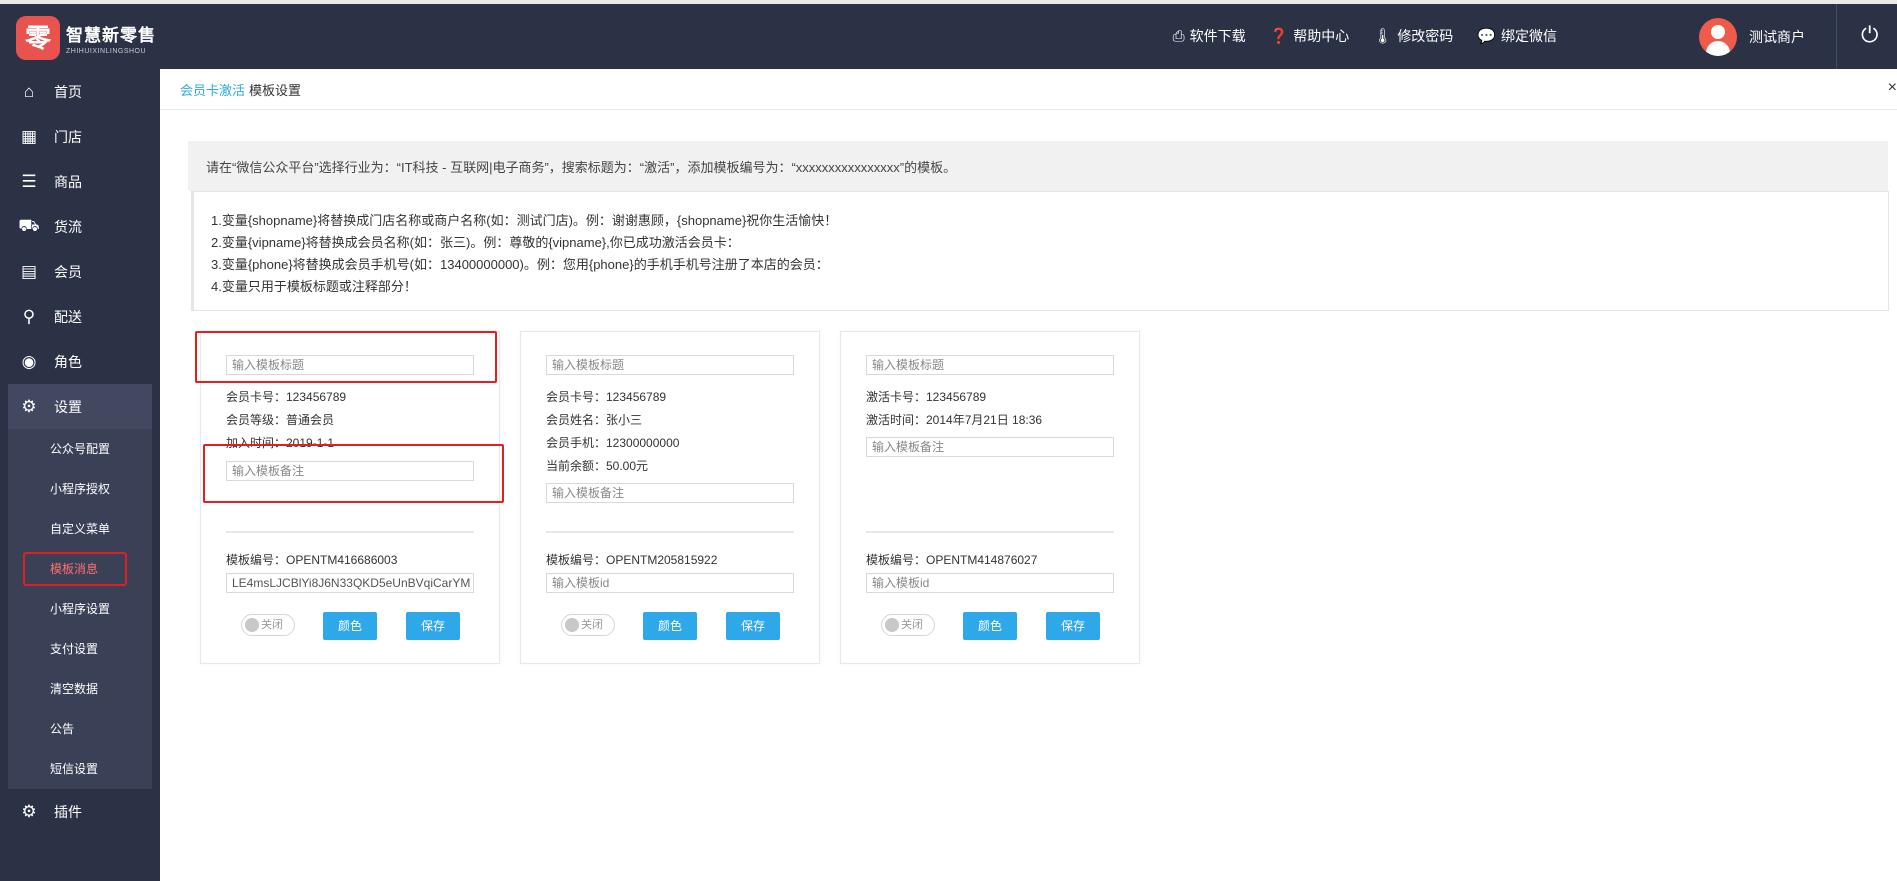  I want to click on change-password-label: 修改密码, so click(1425, 36).